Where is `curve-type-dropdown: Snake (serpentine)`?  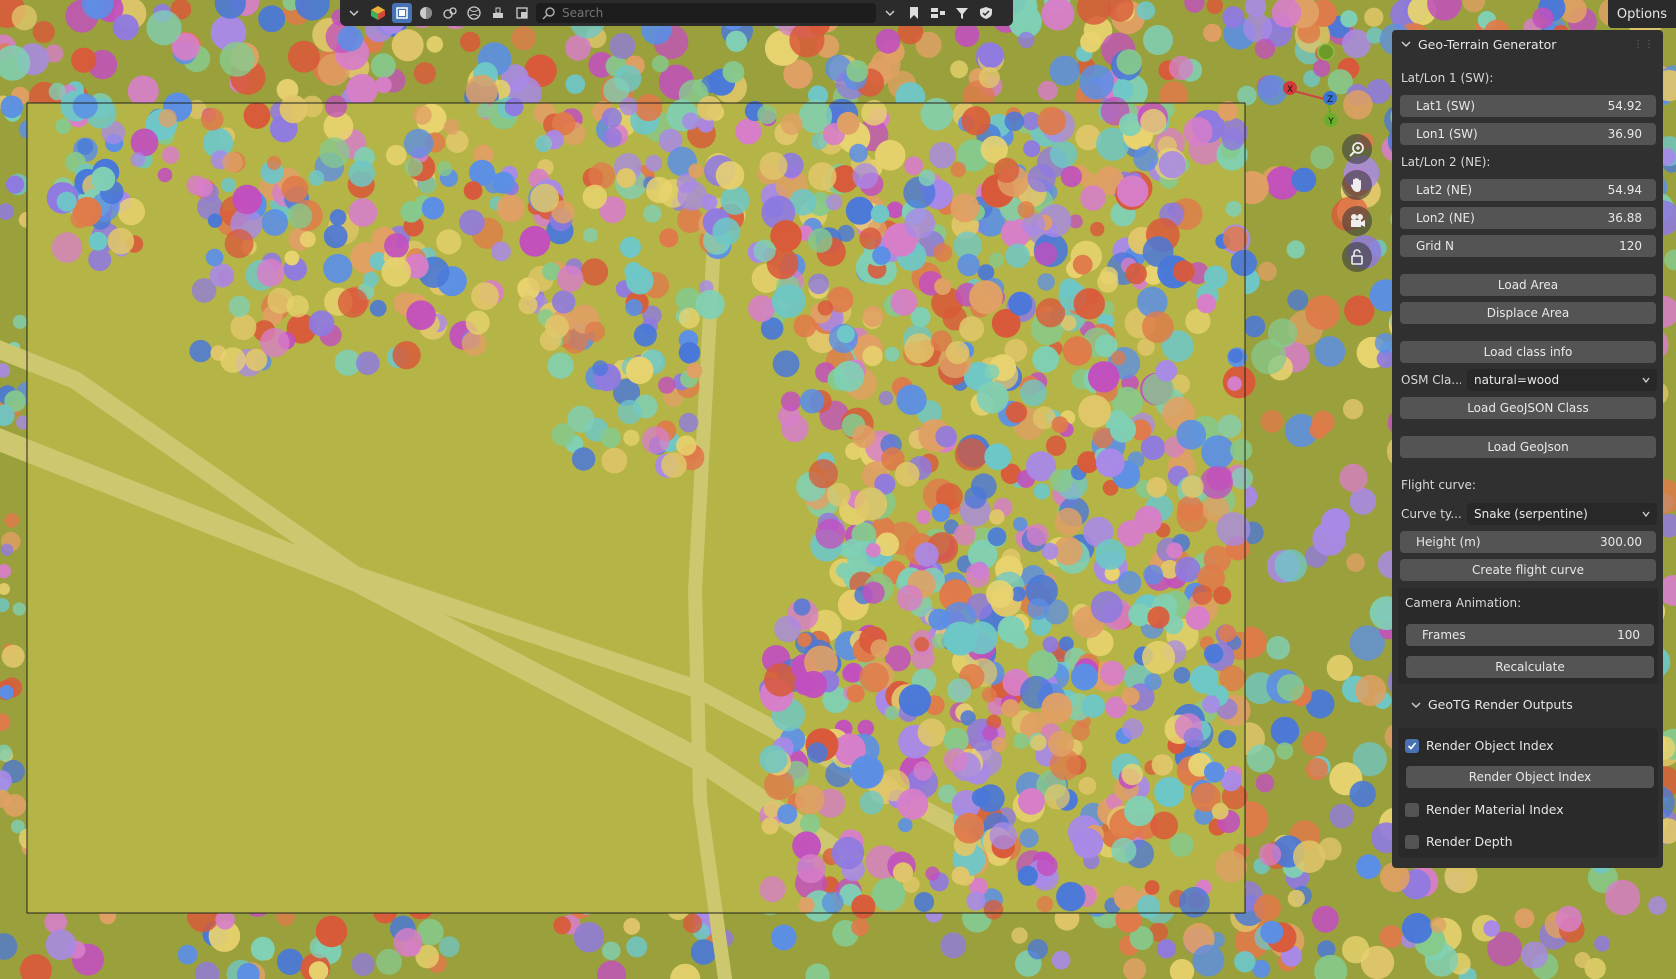
curve-type-dropdown: Snake (serpentine) is located at coordinates (1562, 514).